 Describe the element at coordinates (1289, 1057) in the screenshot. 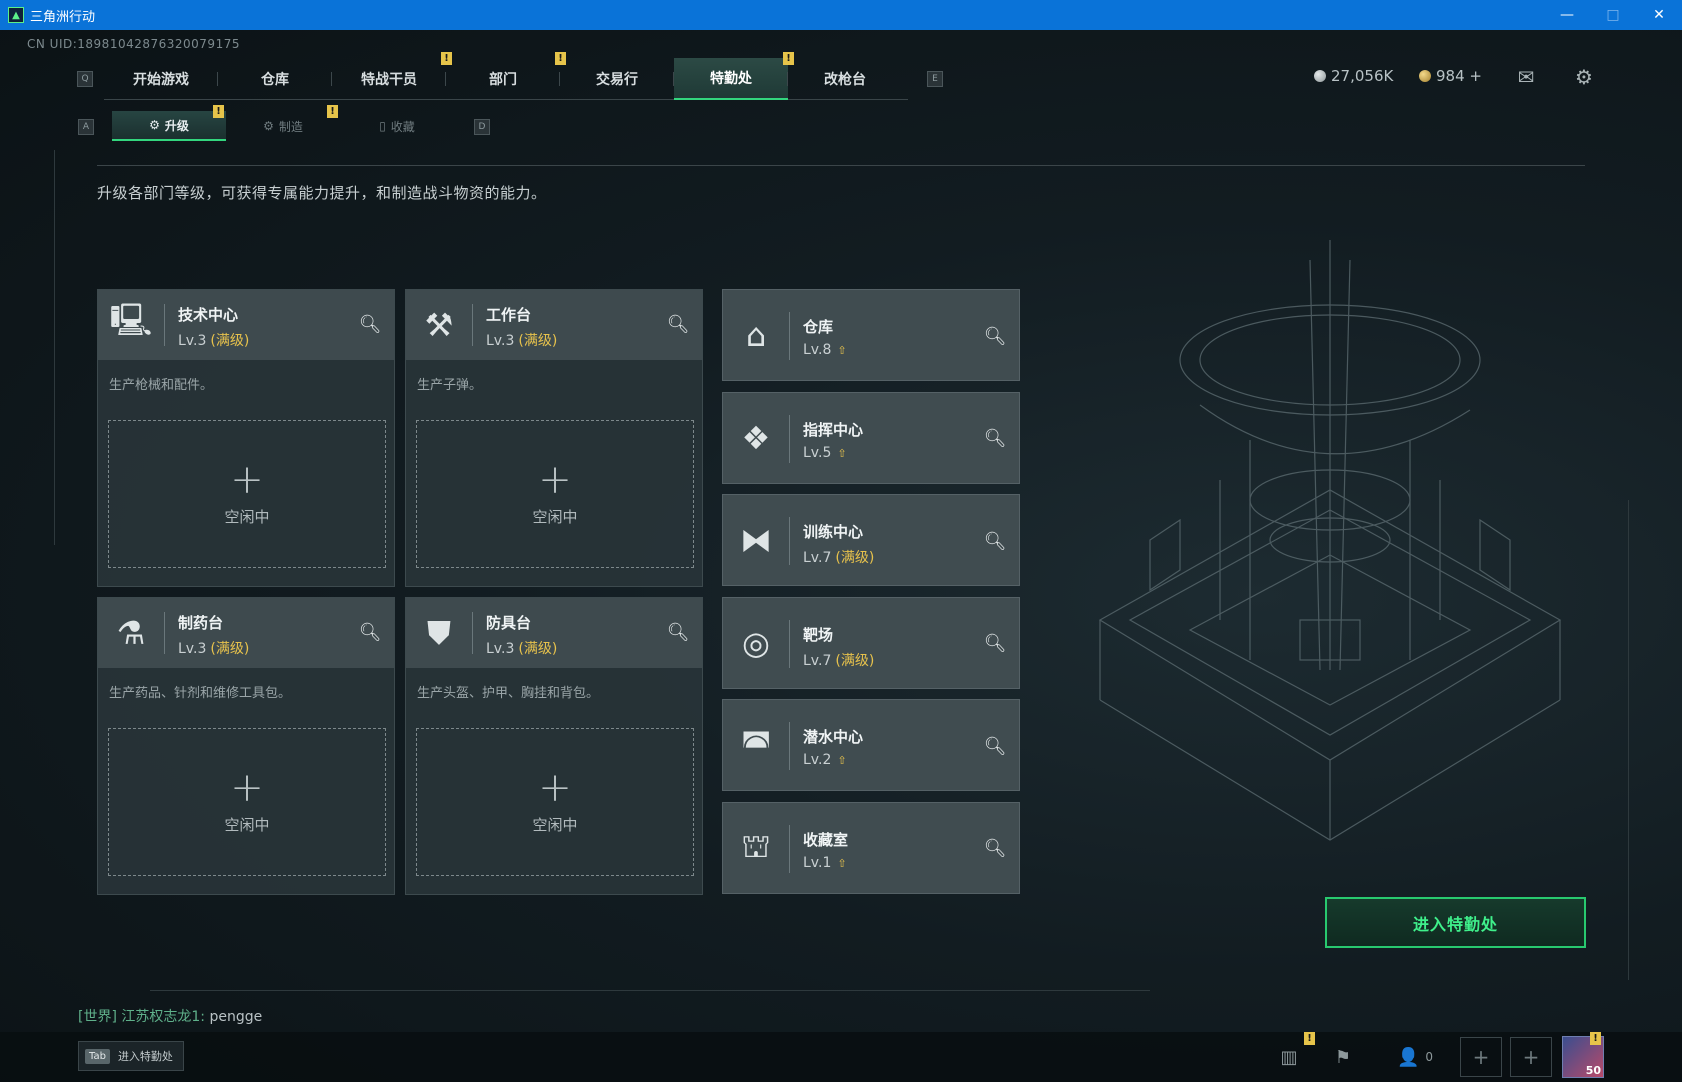

I see `stats-icon: ▥` at that location.